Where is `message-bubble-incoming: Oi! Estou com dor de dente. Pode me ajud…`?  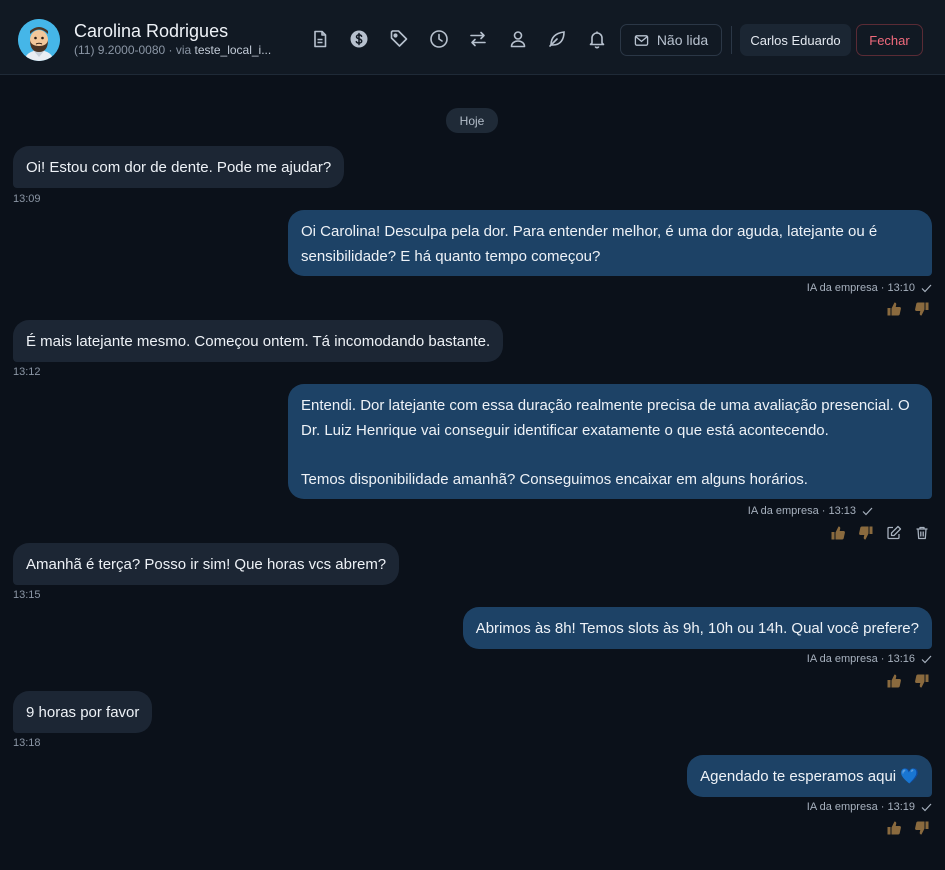 message-bubble-incoming: Oi! Estou com dor de dente. Pode me ajud… is located at coordinates (179, 167).